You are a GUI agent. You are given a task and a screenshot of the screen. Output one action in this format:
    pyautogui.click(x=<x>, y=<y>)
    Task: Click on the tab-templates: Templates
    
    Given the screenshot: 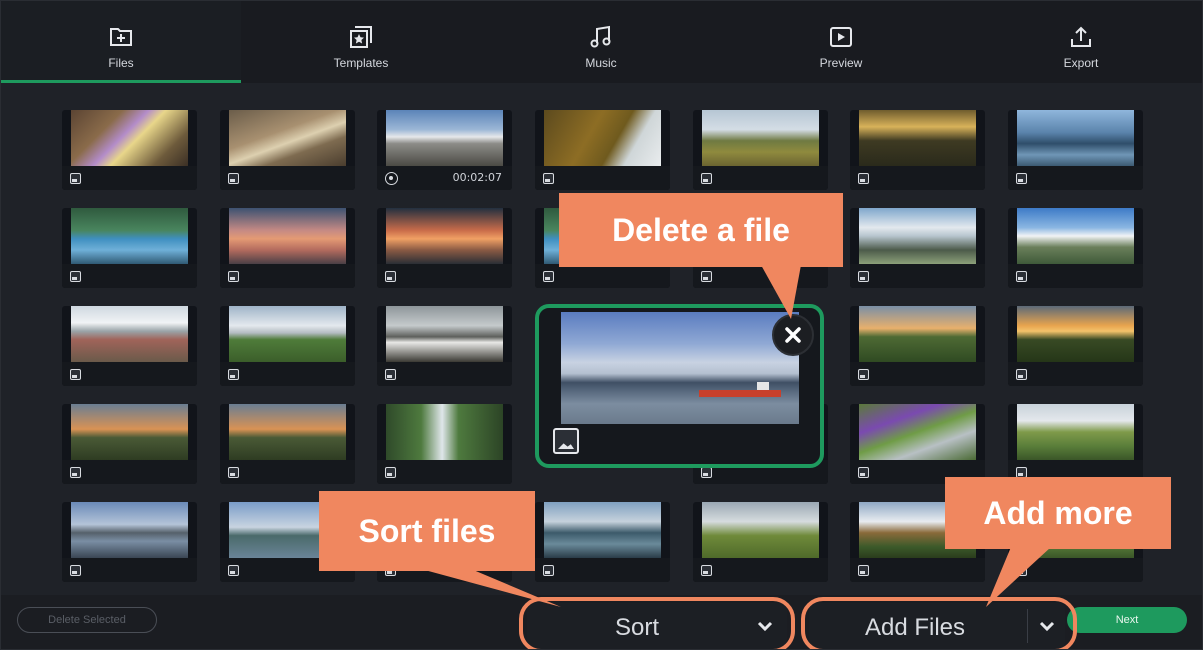 What is the action you would take?
    pyautogui.click(x=361, y=42)
    